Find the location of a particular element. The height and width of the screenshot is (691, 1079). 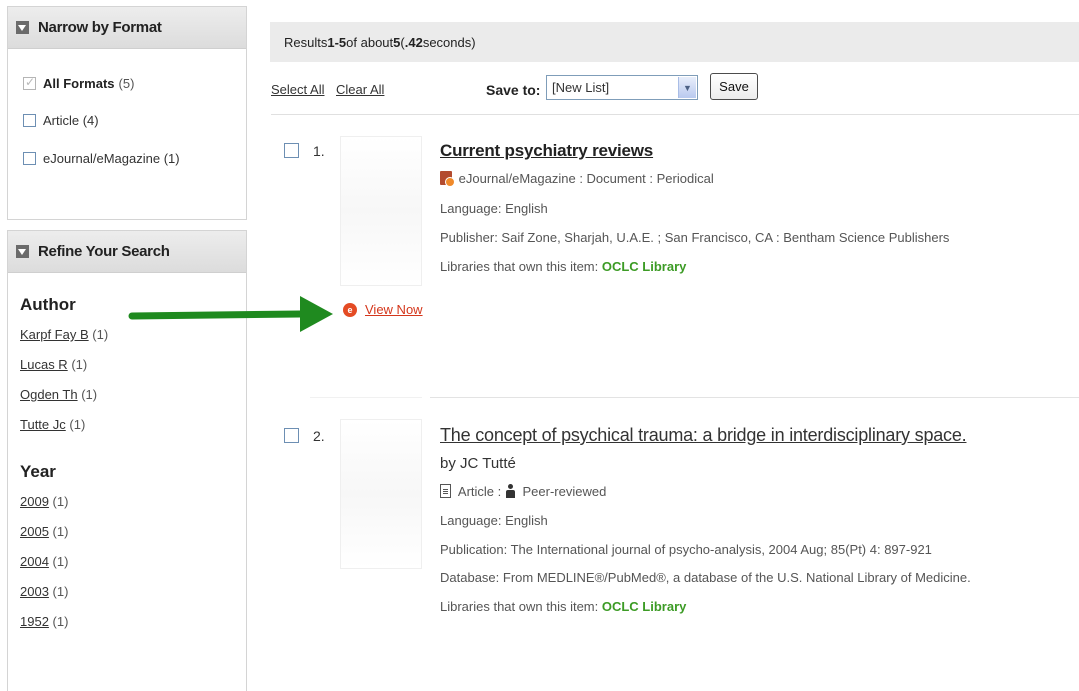

results-range: 1-5 is located at coordinates (337, 42).